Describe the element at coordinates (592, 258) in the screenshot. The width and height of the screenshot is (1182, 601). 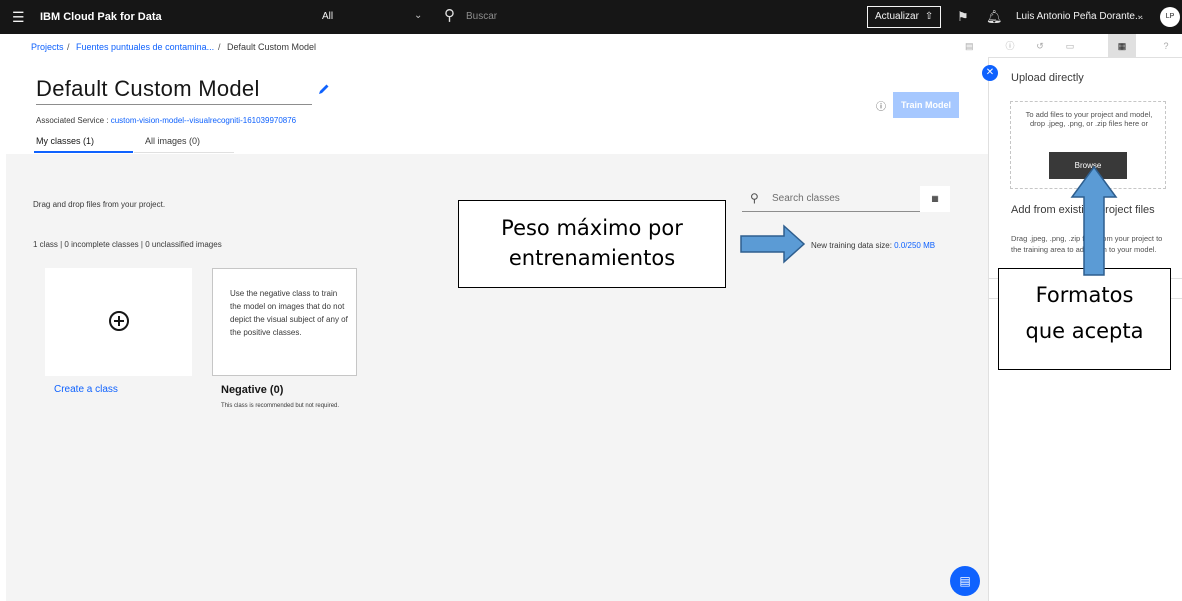
I see `annotation-text: entrenamientos` at that location.